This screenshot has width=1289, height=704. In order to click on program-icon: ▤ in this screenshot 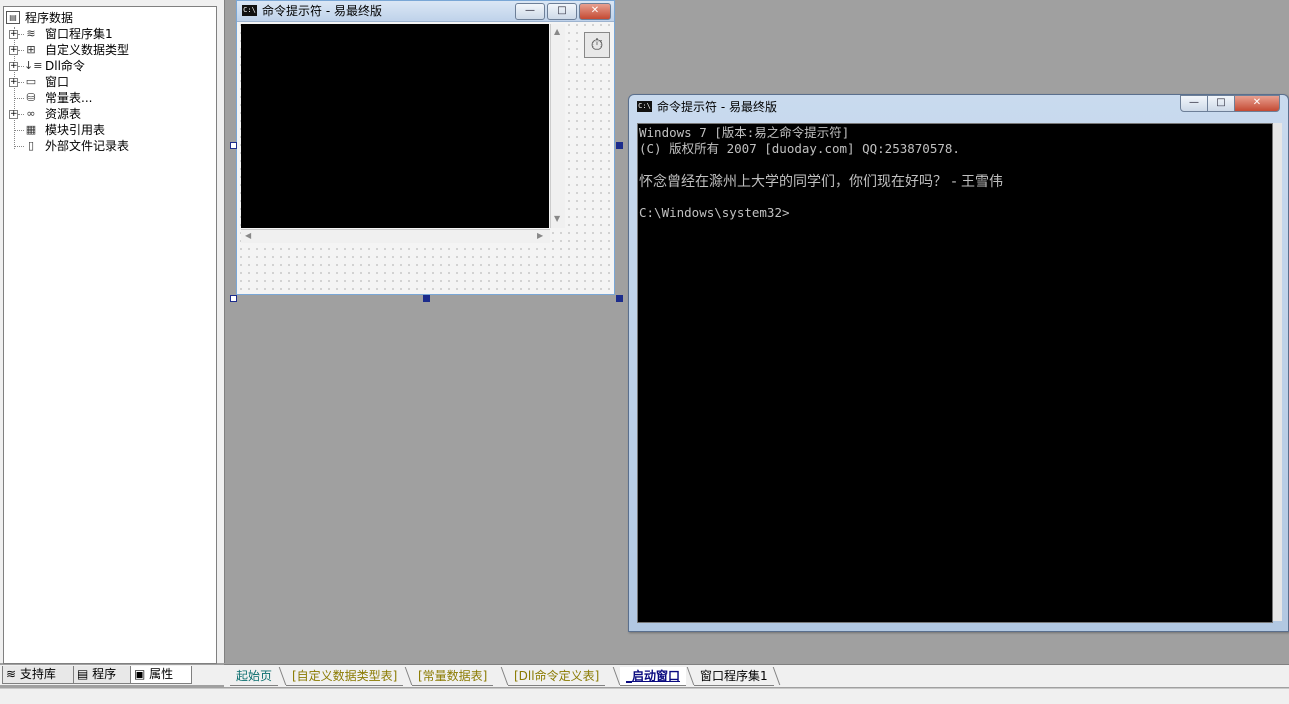, I will do `click(83, 674)`.